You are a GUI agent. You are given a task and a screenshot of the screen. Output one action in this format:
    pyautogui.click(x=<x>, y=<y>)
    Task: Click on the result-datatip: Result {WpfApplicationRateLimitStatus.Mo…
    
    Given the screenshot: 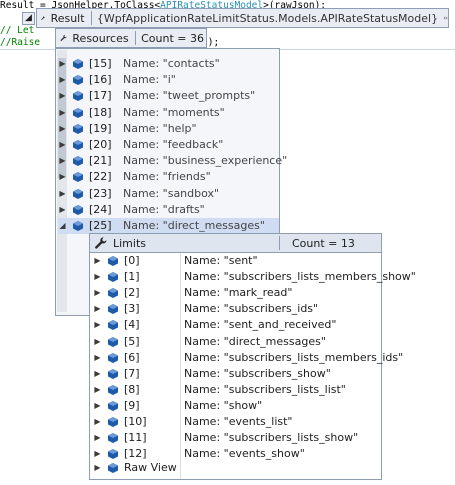 What is the action you would take?
    pyautogui.click(x=242, y=18)
    